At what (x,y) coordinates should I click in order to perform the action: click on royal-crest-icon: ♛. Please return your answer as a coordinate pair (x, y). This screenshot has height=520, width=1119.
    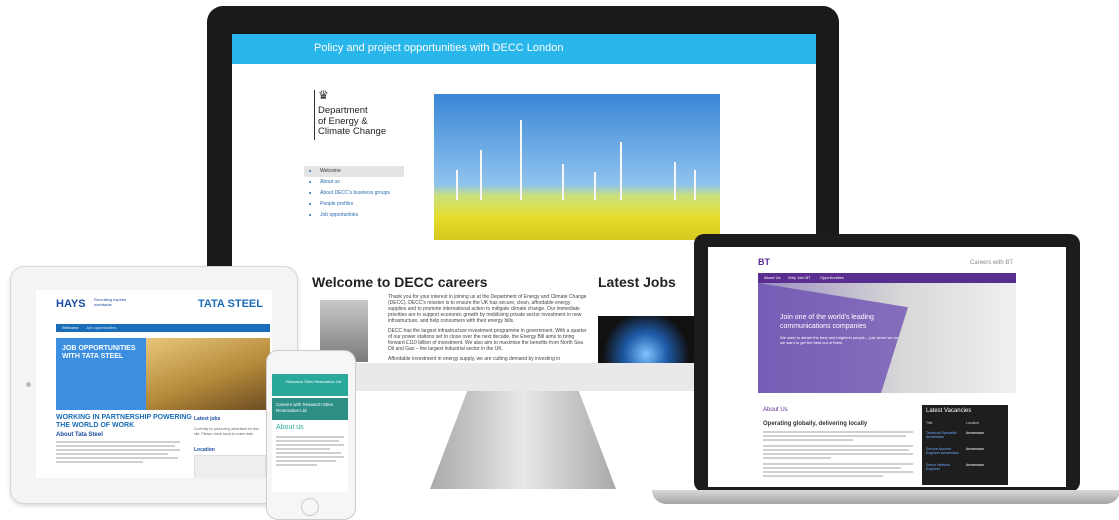
    Looking at the image, I should click on (323, 95).